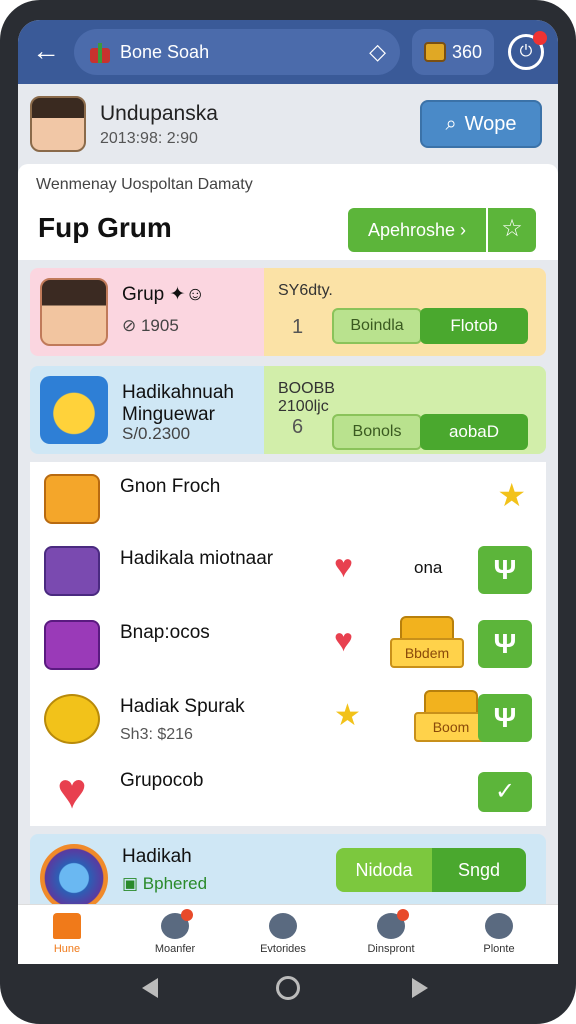  What do you see at coordinates (288, 499) in the screenshot?
I see `list-item: Gnon Froch ★` at bounding box center [288, 499].